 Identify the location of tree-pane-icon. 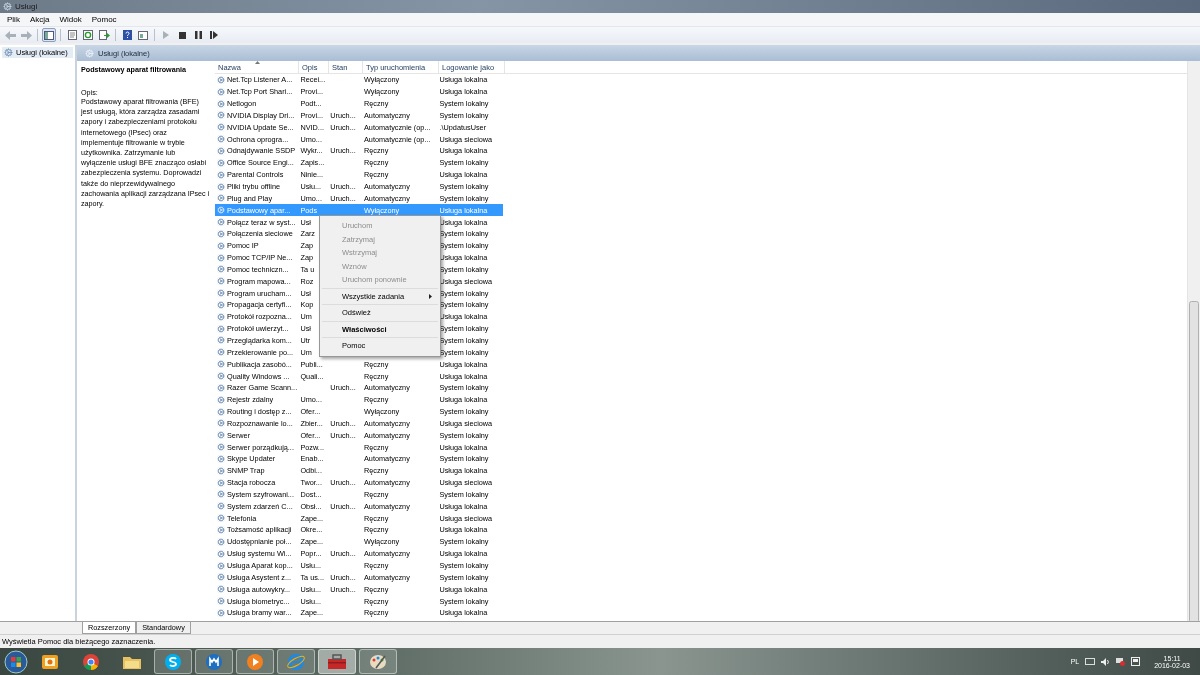
(49, 35).